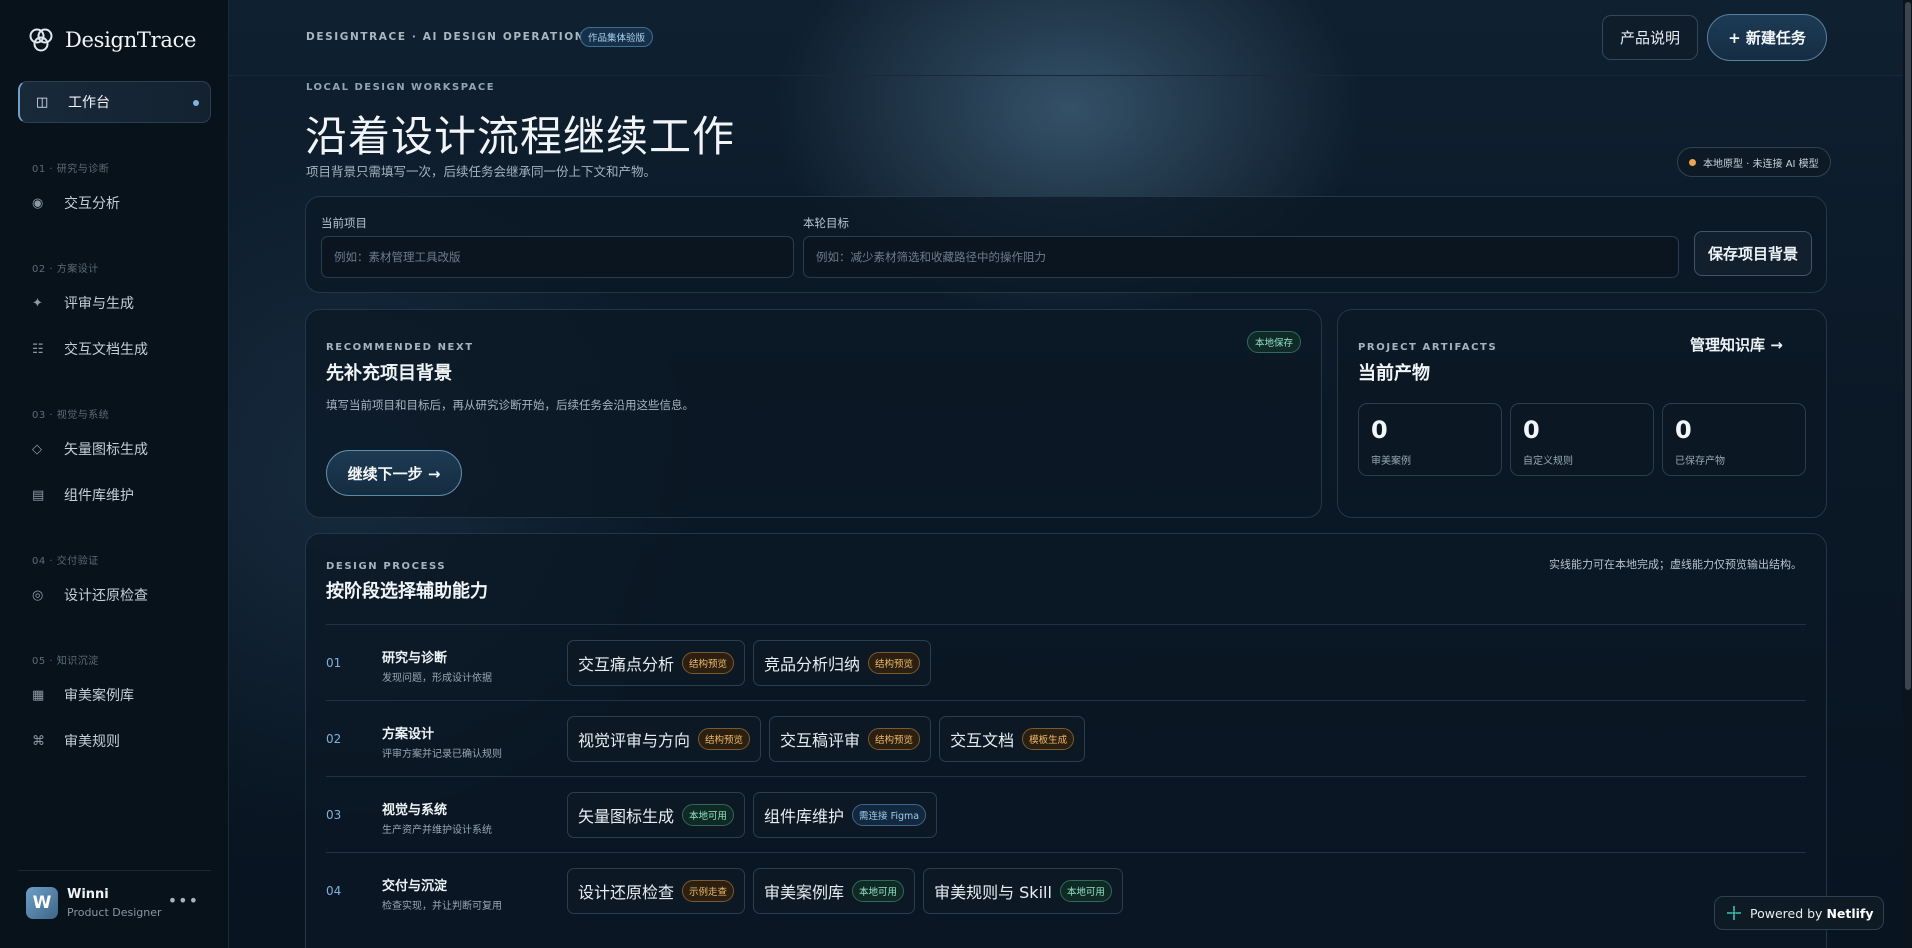 Image resolution: width=1912 pixels, height=948 pixels. I want to click on avatar: W, so click(42, 903).